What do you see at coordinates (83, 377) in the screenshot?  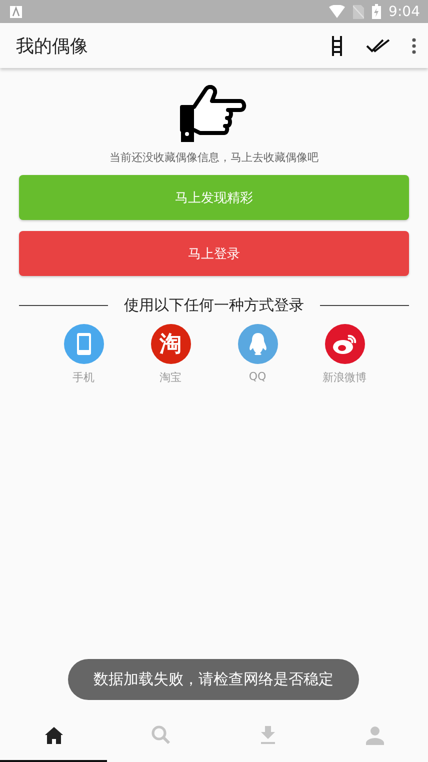 I see `login-option-label: 手机` at bounding box center [83, 377].